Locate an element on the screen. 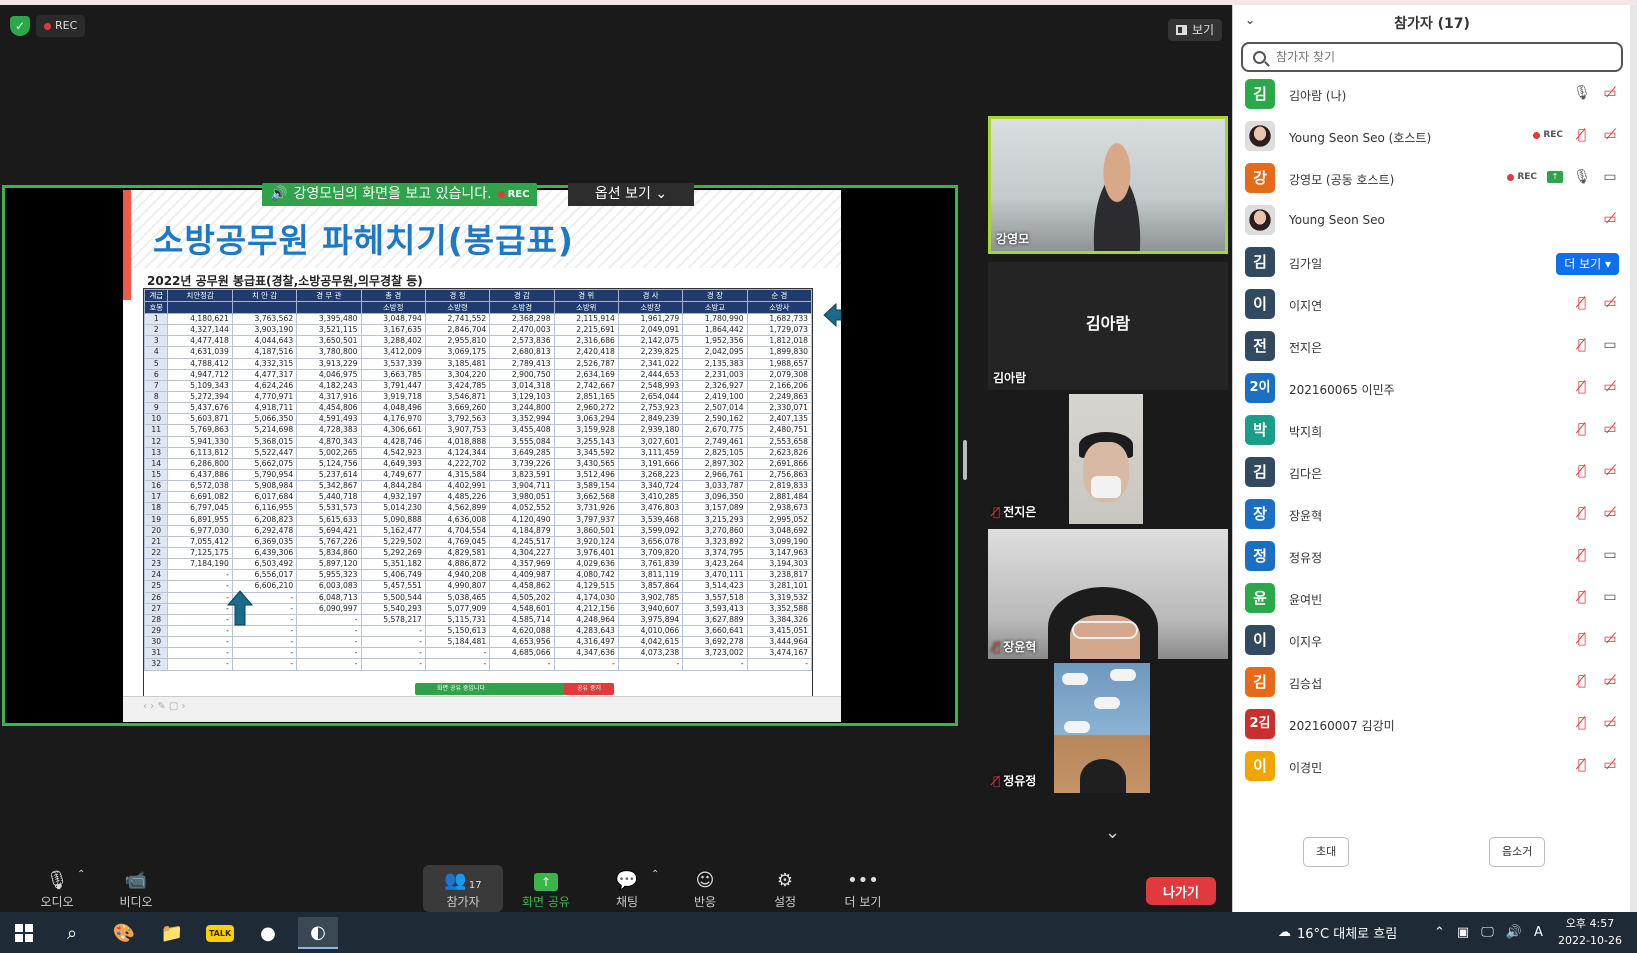 This screenshot has width=1637, height=953. participant-row: 2이 202160065 이민주 🎙̸ ▭̸ is located at coordinates (1432, 388).